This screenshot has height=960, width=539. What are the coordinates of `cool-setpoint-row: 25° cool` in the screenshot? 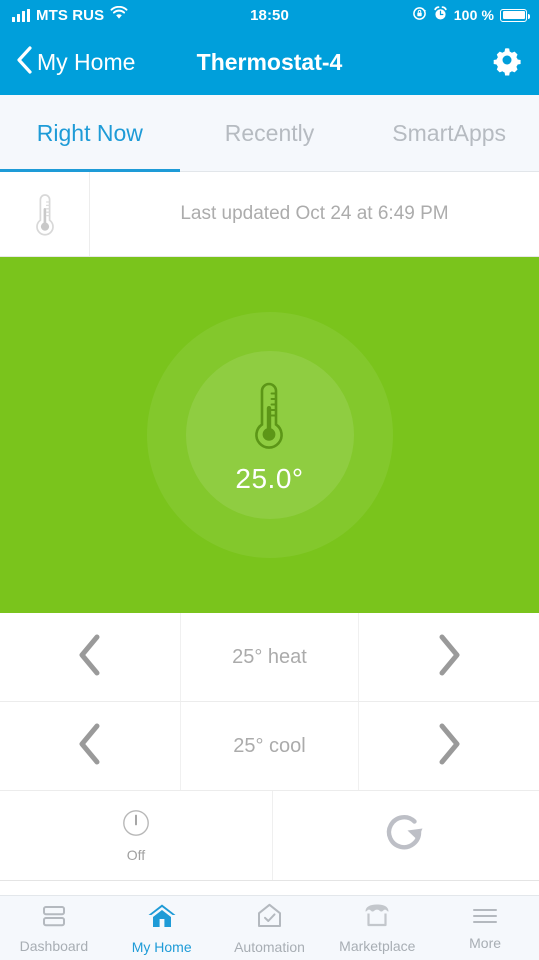 It's located at (269, 746).